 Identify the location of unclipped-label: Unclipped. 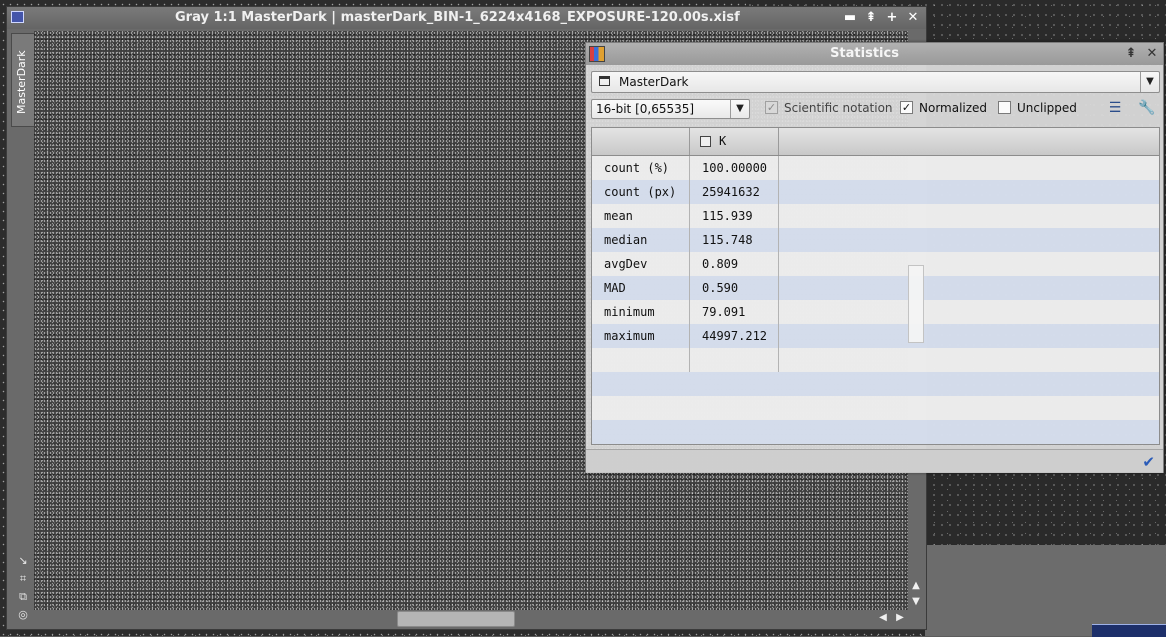
(1047, 108).